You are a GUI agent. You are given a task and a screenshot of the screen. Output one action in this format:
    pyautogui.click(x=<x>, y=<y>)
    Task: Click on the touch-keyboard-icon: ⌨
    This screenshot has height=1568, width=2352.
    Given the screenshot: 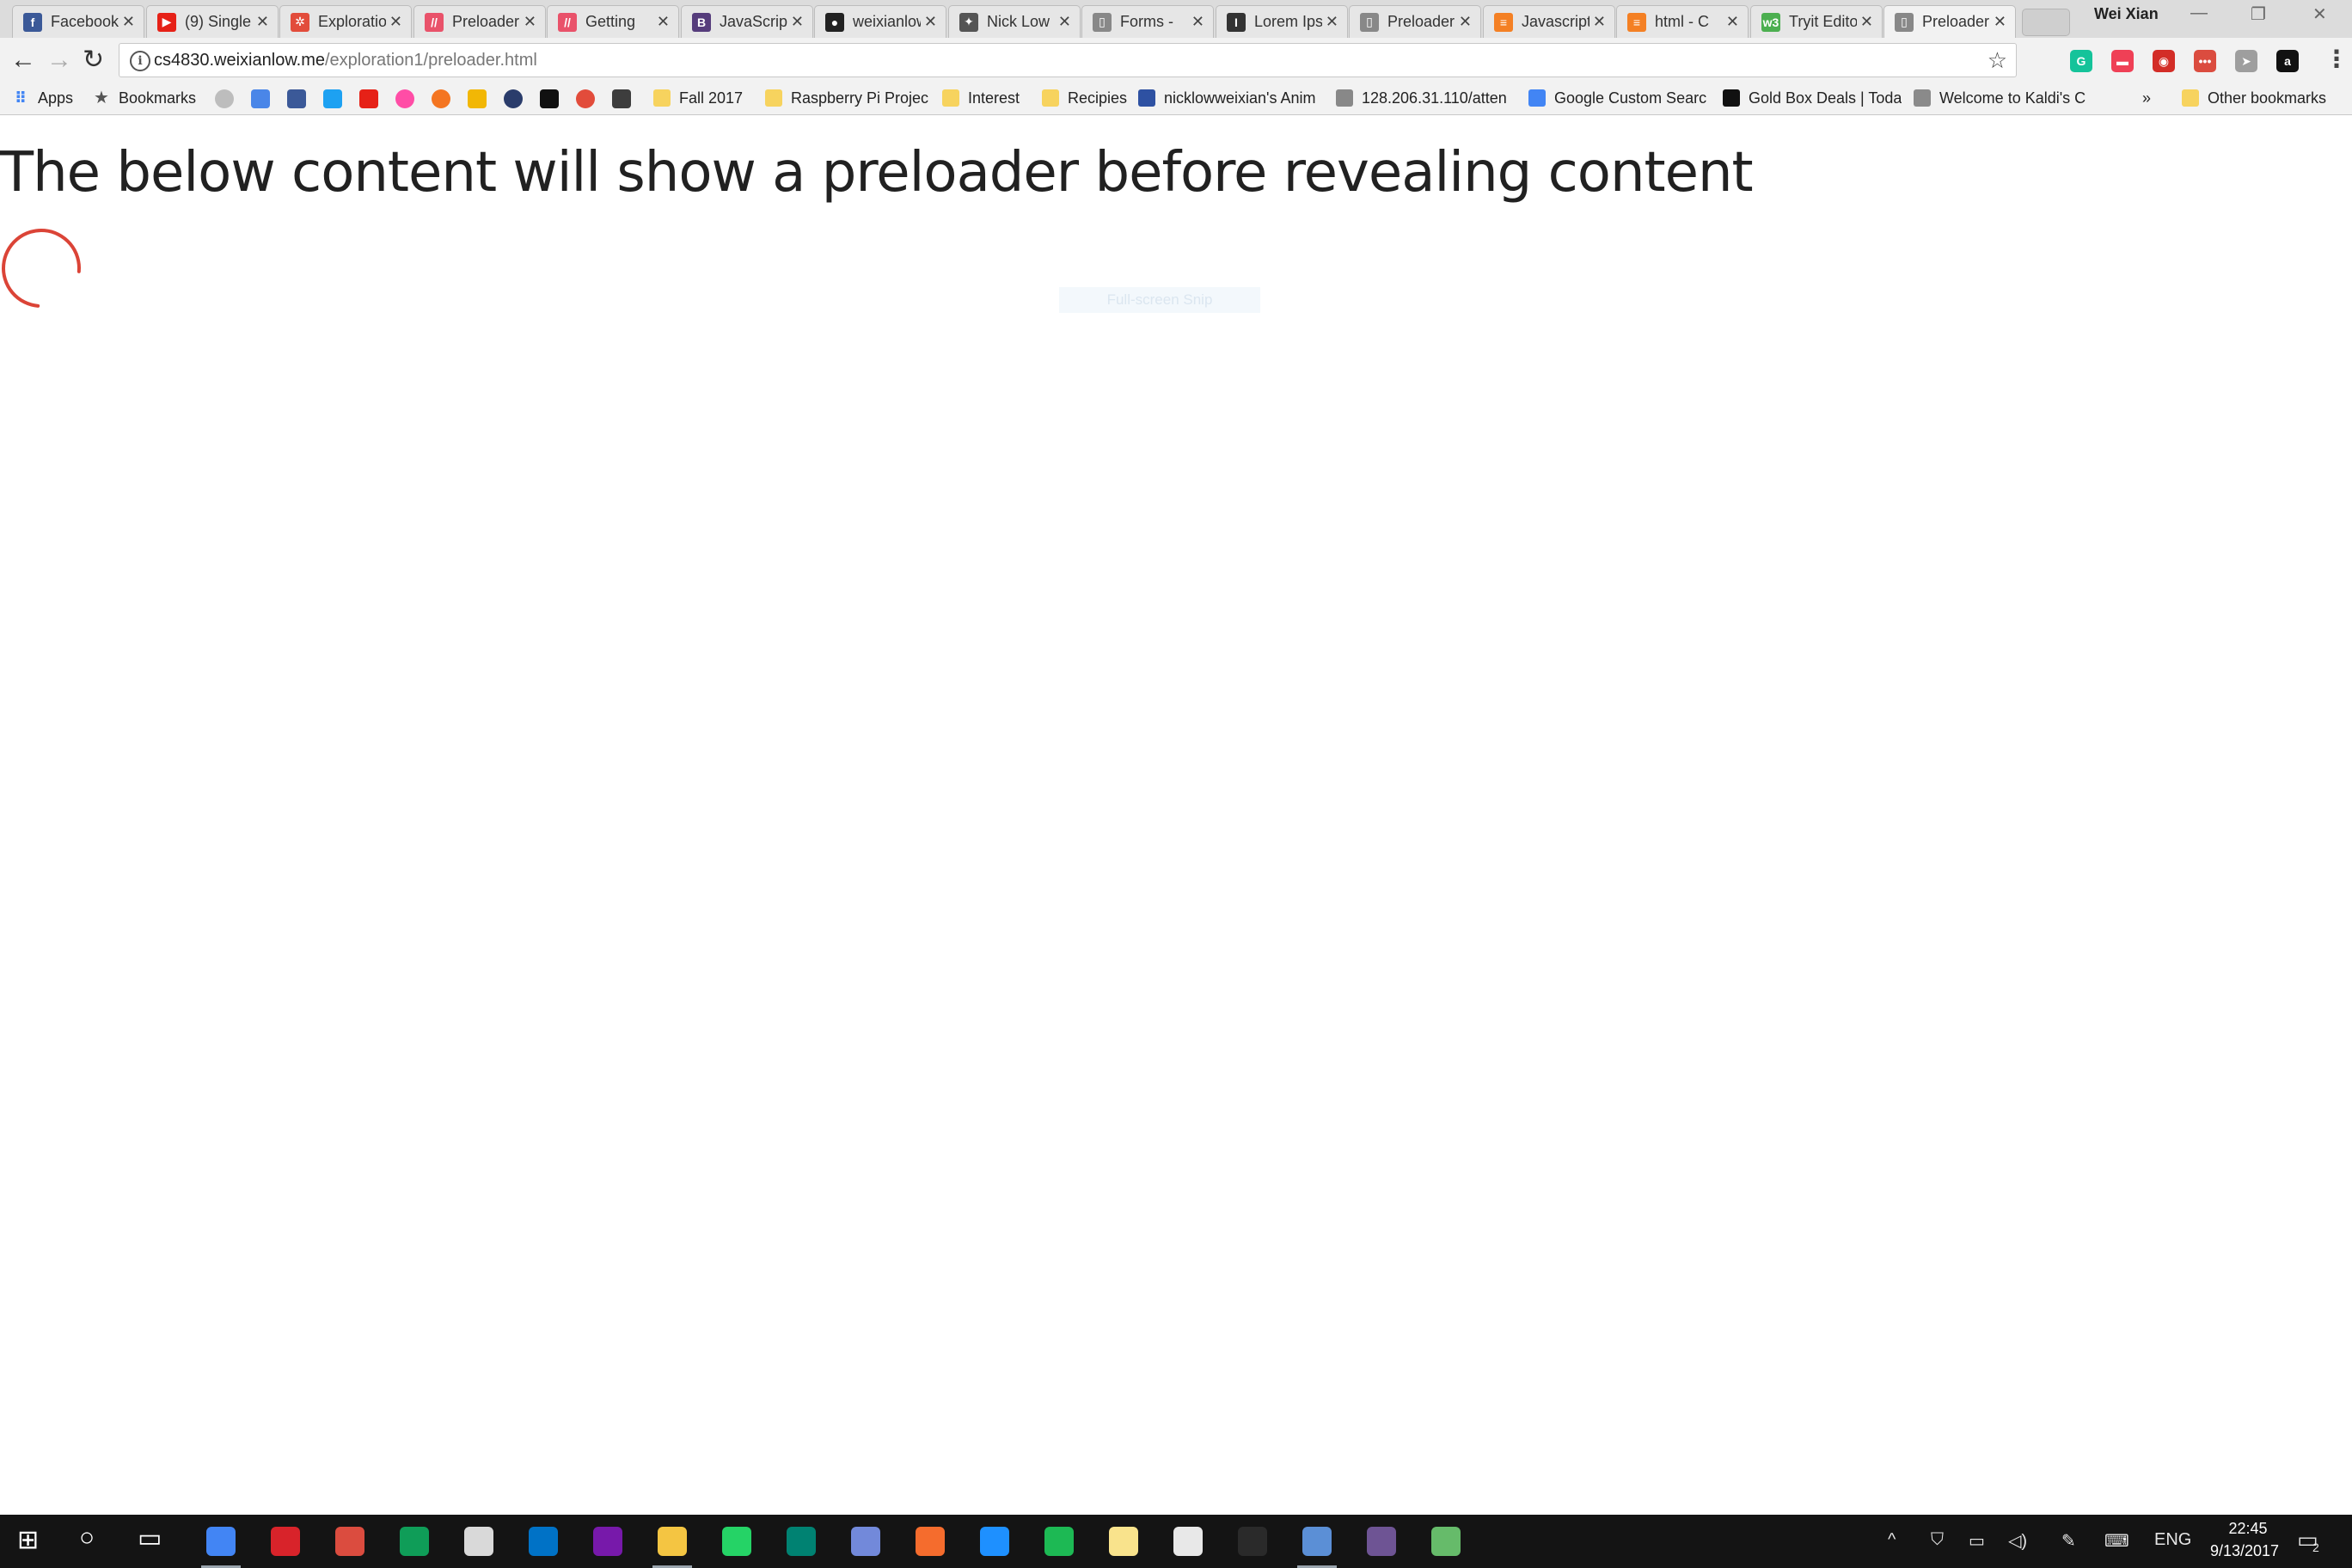 What is the action you would take?
    pyautogui.click(x=2116, y=1541)
    